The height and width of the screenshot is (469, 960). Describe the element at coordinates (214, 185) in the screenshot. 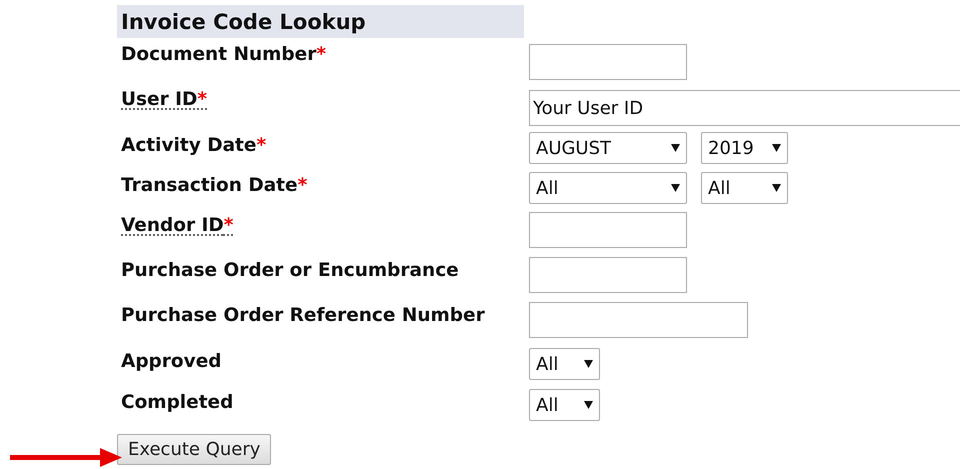

I see `field-label: Transaction Date*` at that location.